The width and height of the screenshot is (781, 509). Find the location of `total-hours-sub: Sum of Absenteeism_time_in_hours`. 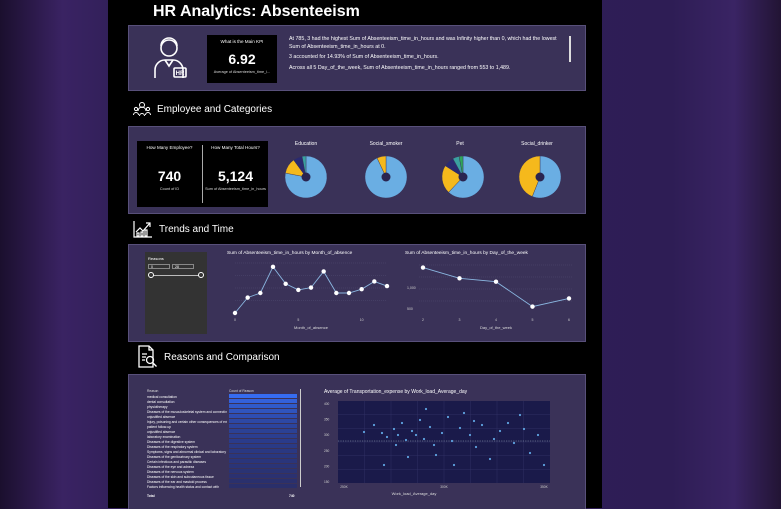

total-hours-sub: Sum of Absenteeism_time_in_hours is located at coordinates (235, 189).